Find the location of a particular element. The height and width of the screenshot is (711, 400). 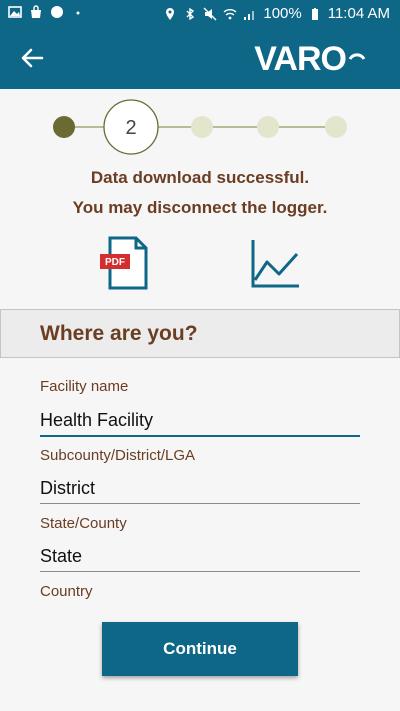

circle-icon is located at coordinates (57, 12).